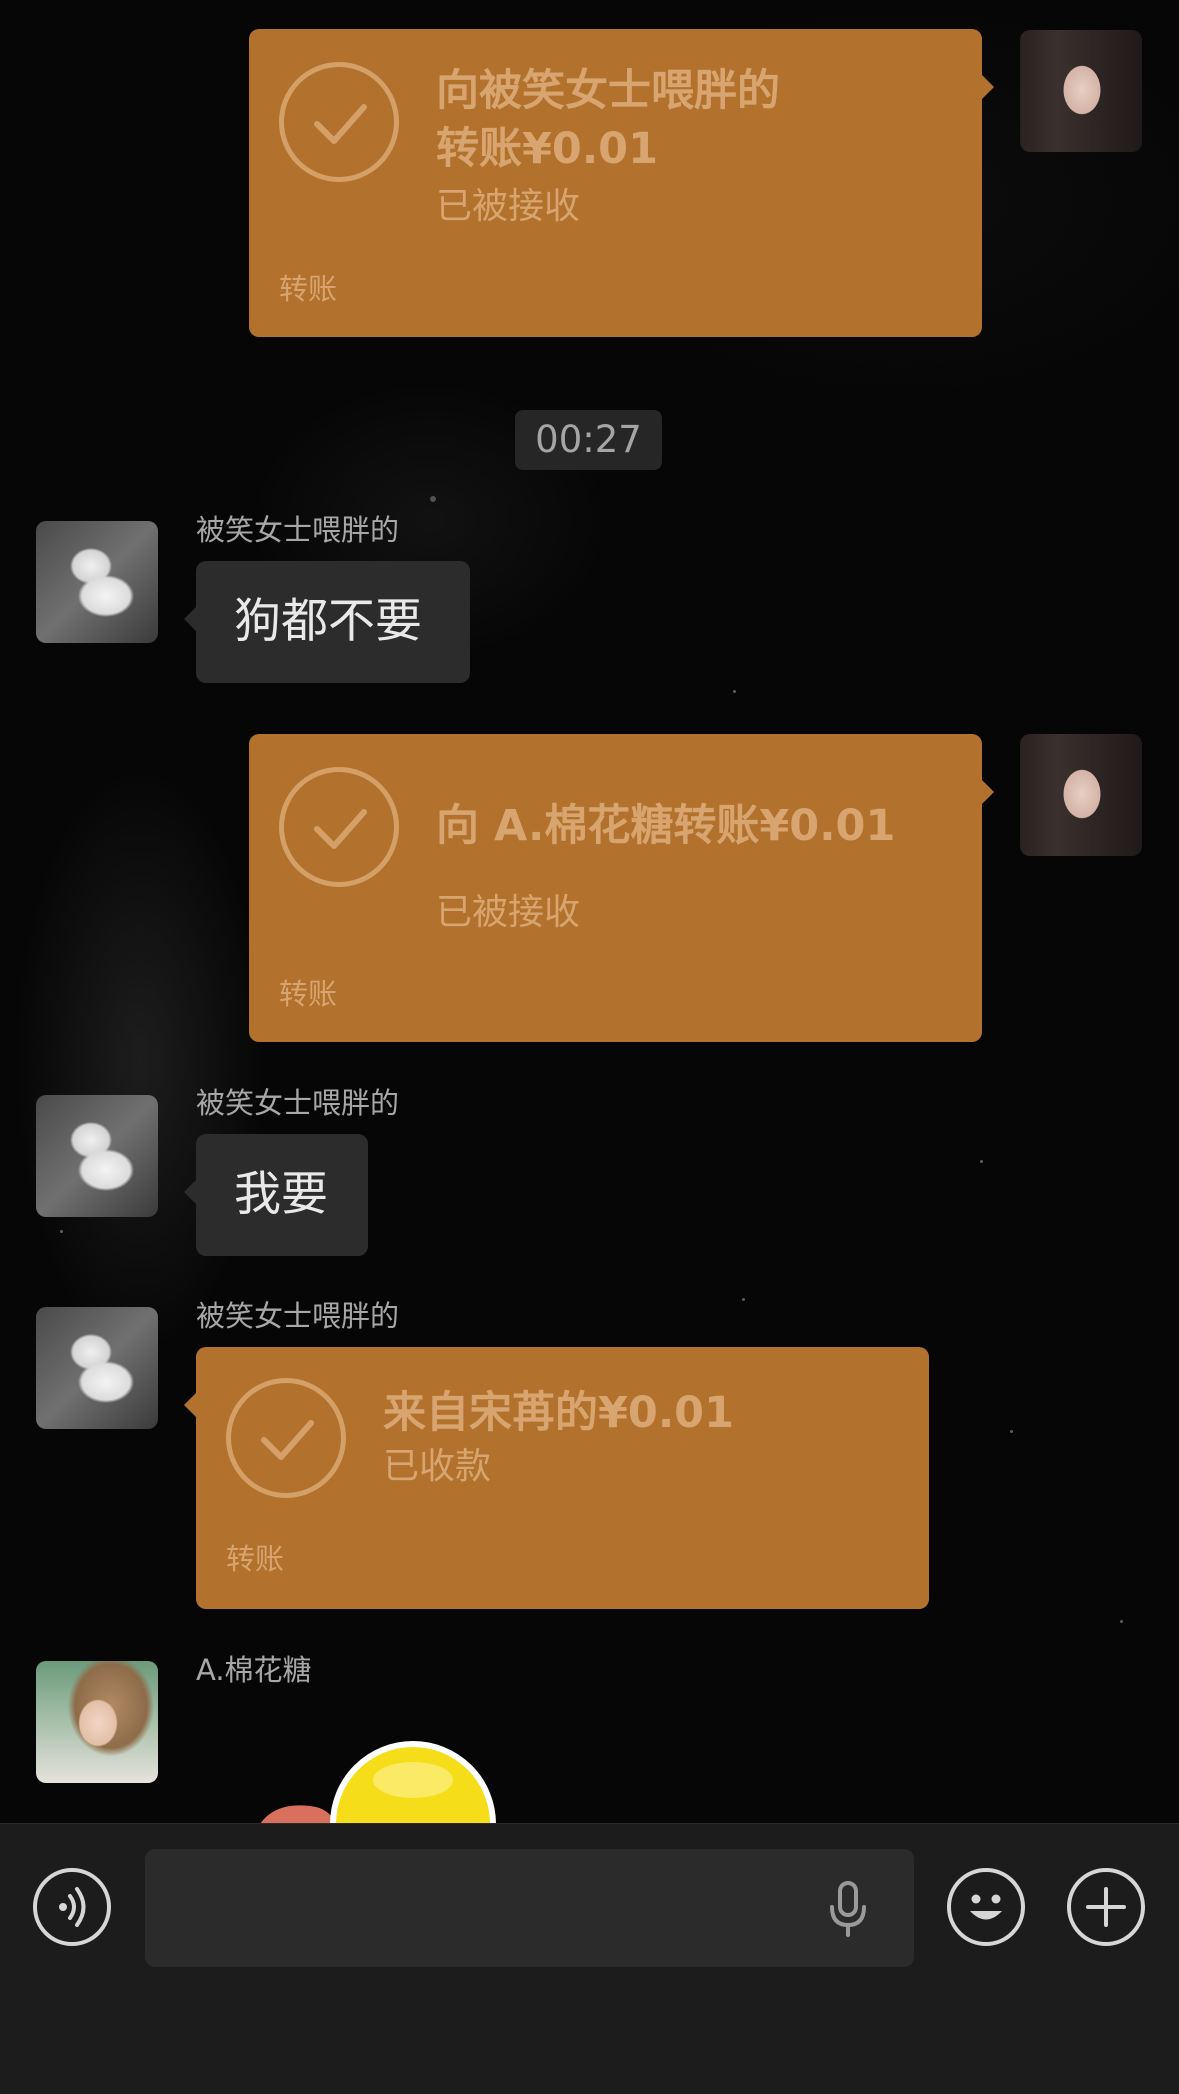 Image resolution: width=1179 pixels, height=2094 pixels. Describe the element at coordinates (556, 1478) in the screenshot. I see `transfer-card-received: 来自宋苒的¥0.01 已收款 转账` at that location.